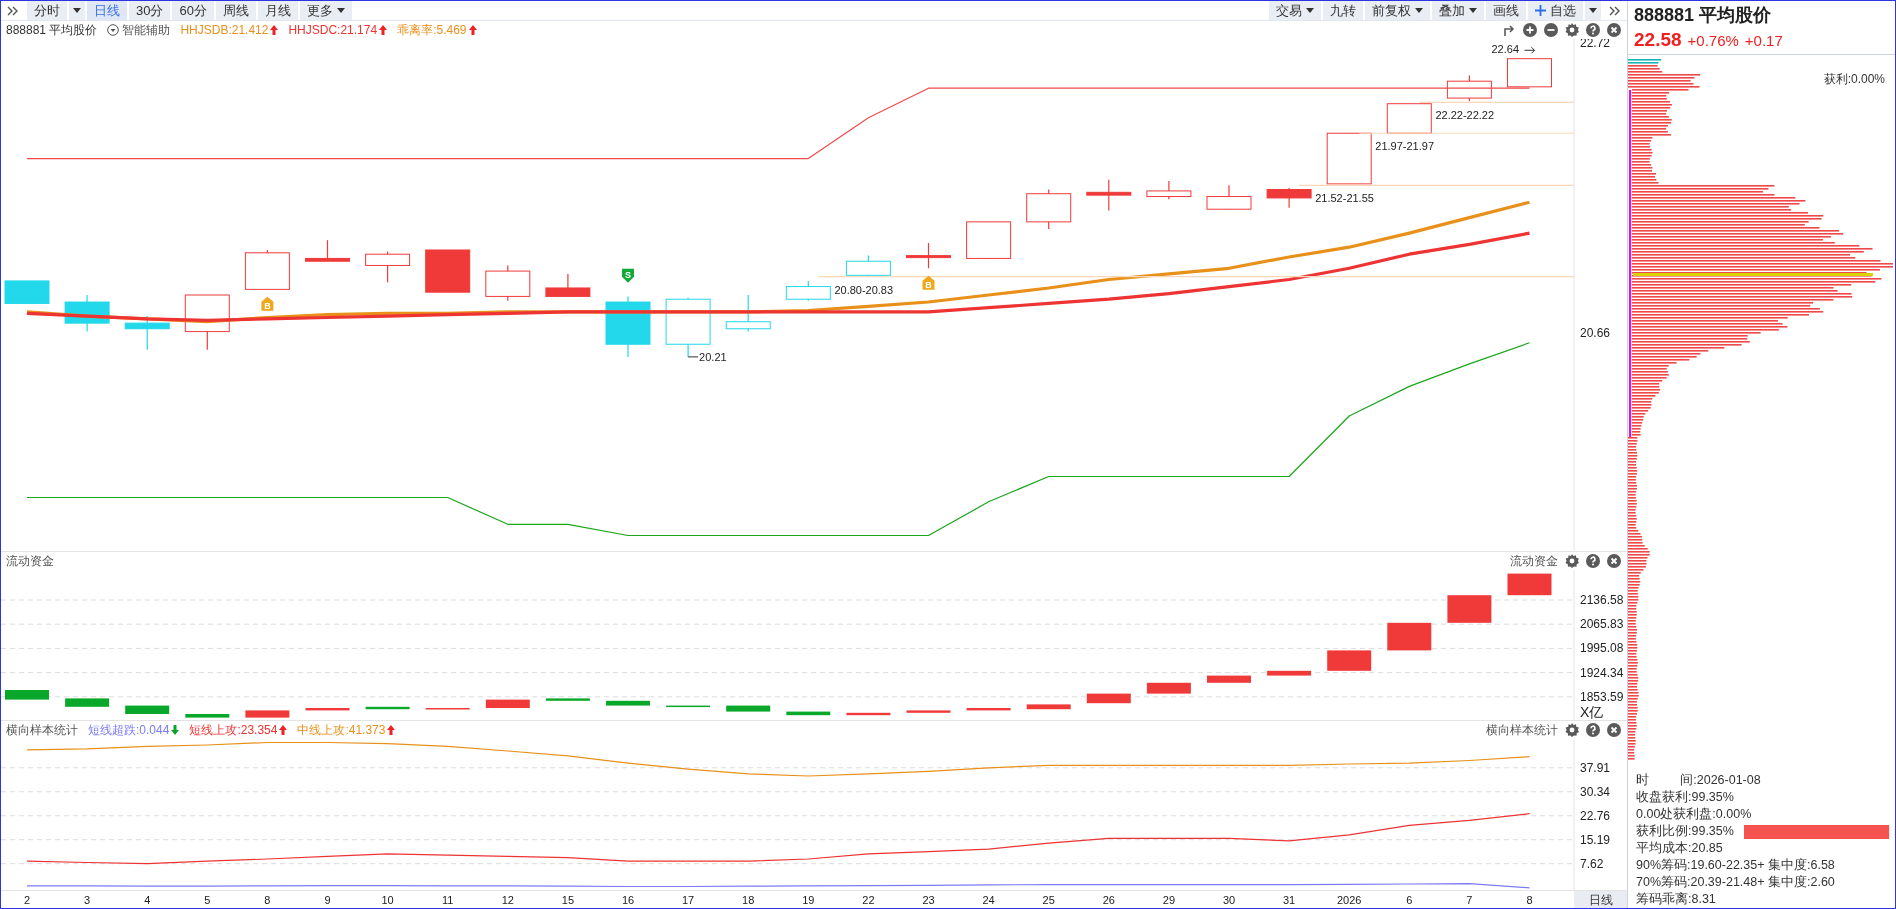 This screenshot has width=1896, height=909. What do you see at coordinates (224, 30) in the screenshot?
I see `indicator-value: HHJSDB:21.412` at bounding box center [224, 30].